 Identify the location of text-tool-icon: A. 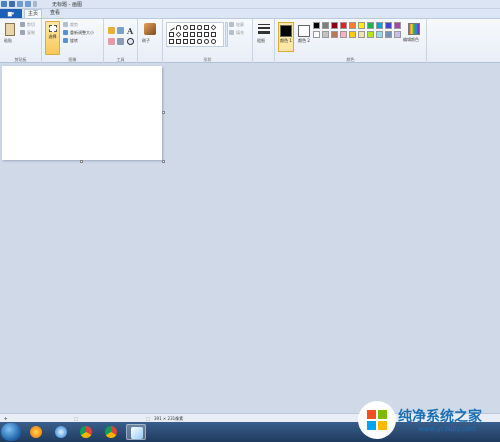
(130, 31).